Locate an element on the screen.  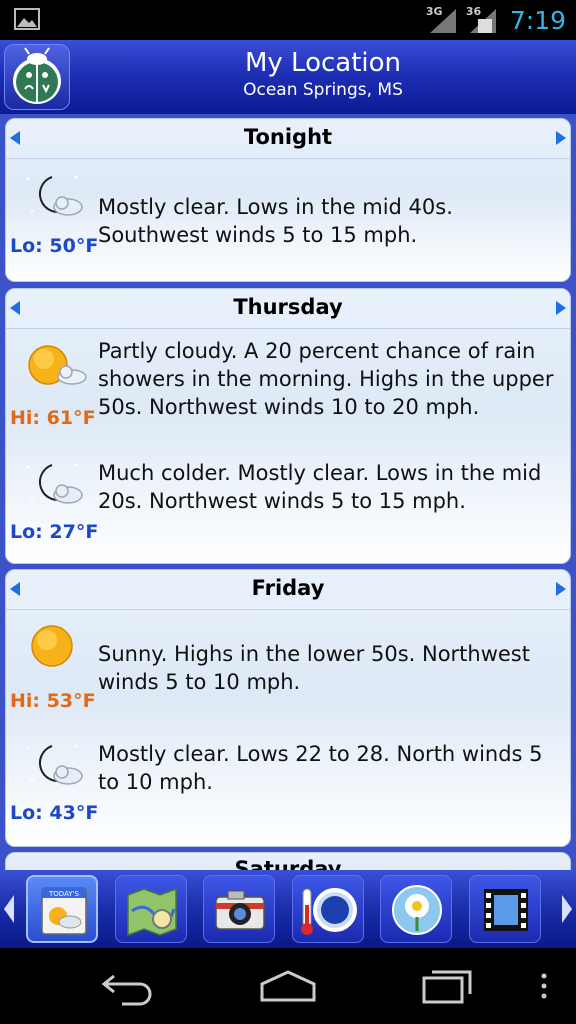
sun-cloud-icon is located at coordinates (57, 367).